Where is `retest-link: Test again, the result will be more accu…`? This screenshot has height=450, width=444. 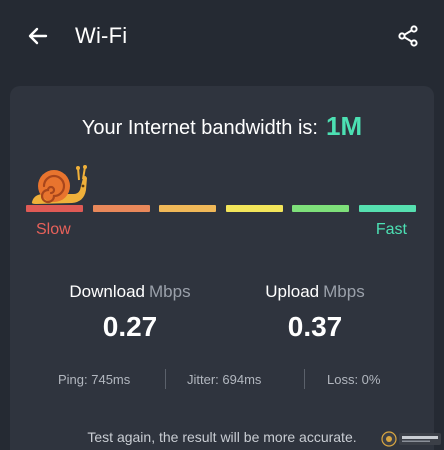 retest-link: Test again, the result will be more accu… is located at coordinates (222, 437).